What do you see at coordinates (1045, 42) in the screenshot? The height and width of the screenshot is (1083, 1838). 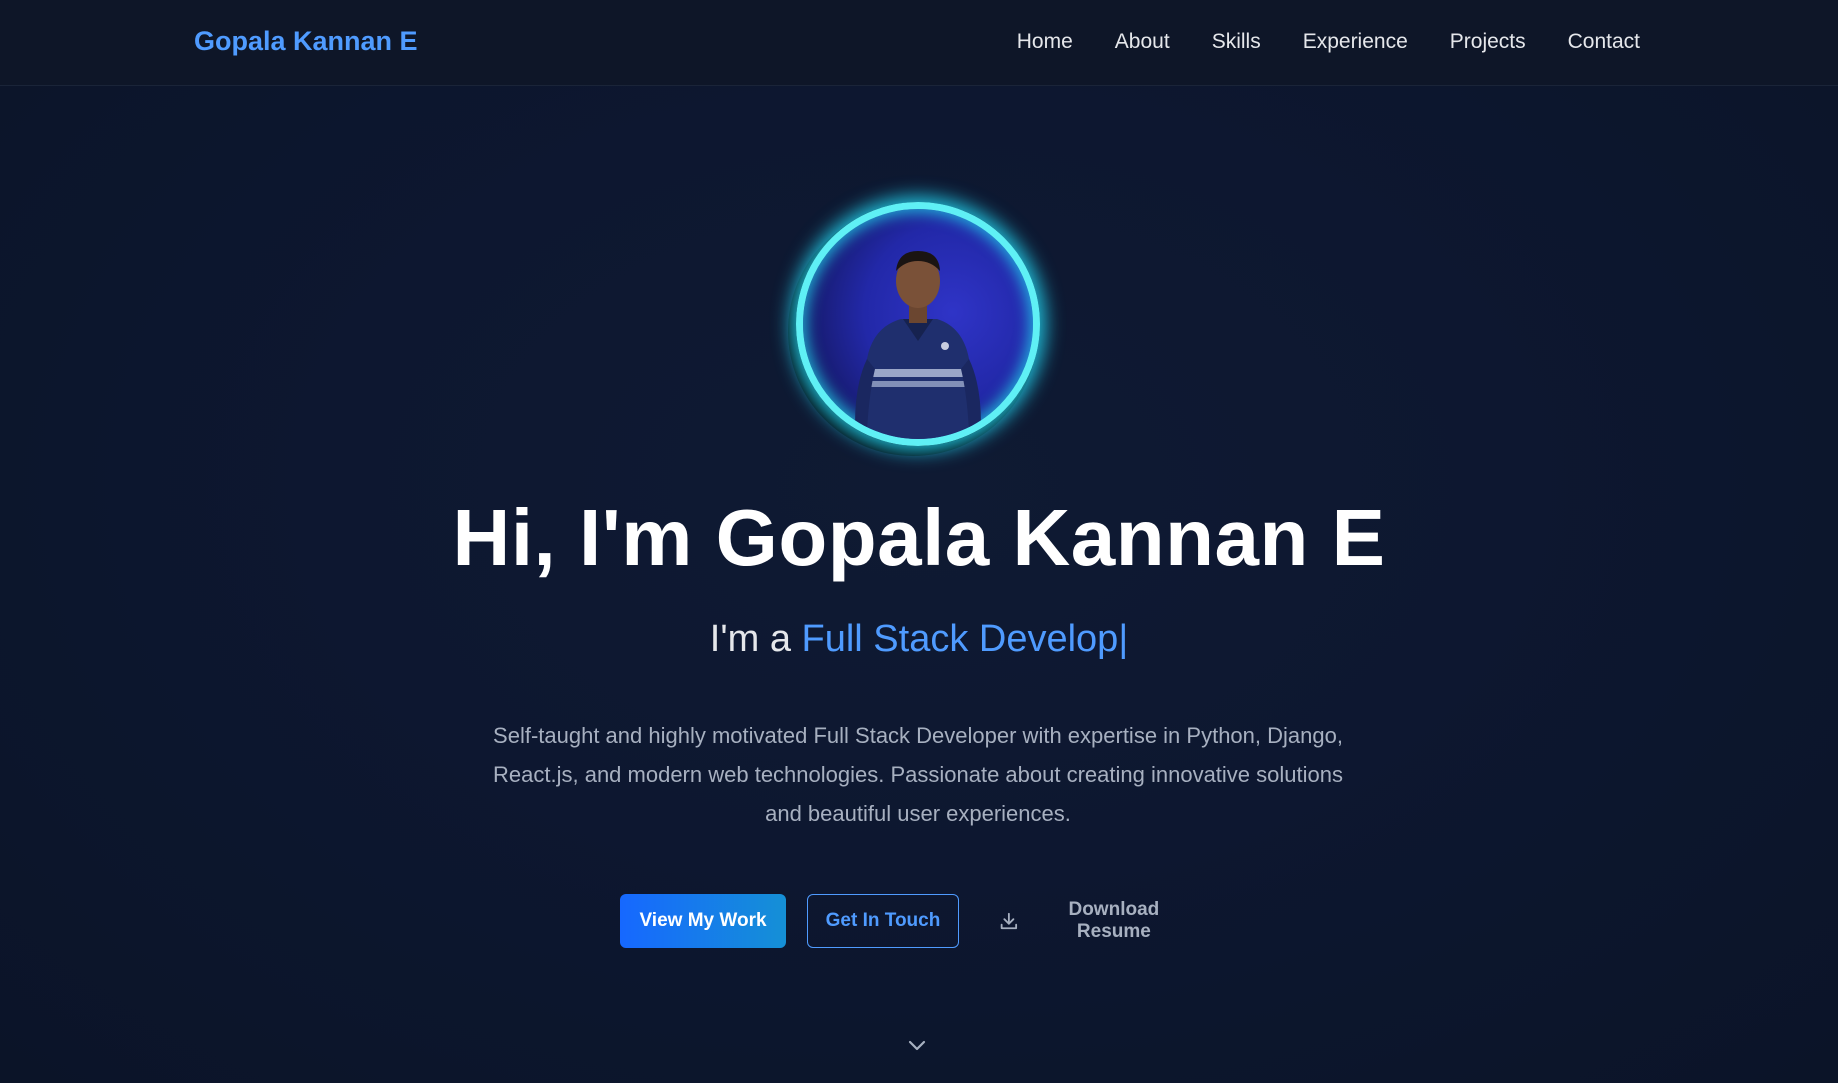 I see `nav-link-home: Home` at bounding box center [1045, 42].